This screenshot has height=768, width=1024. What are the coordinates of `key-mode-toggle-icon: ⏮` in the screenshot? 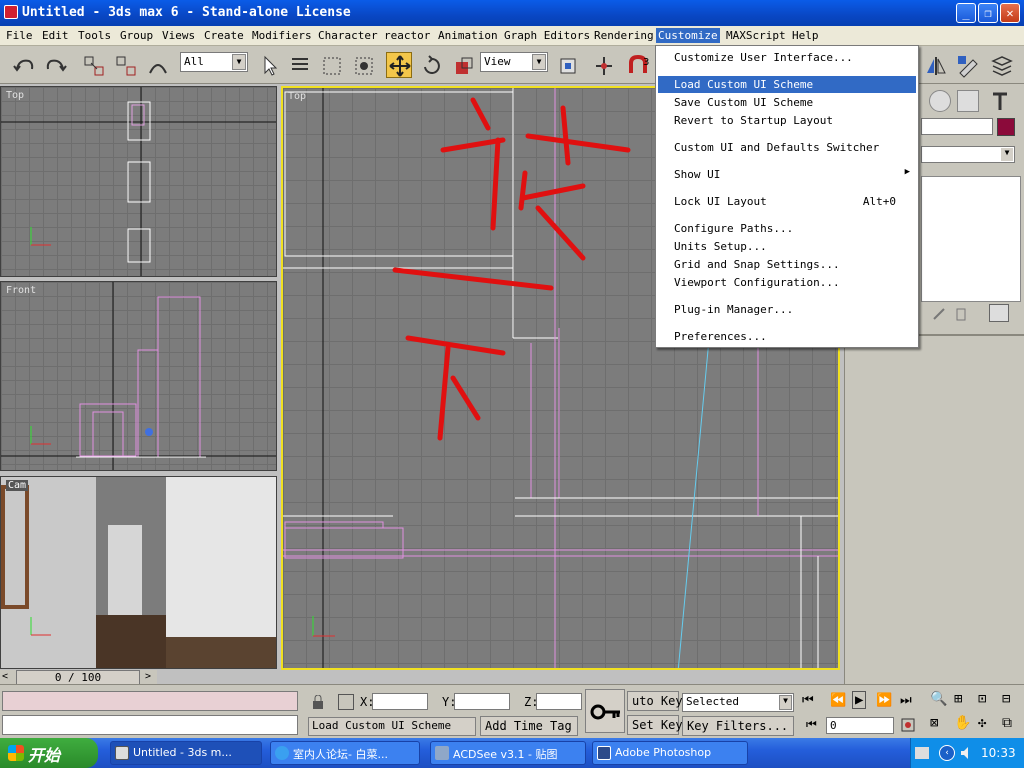 It's located at (811, 724).